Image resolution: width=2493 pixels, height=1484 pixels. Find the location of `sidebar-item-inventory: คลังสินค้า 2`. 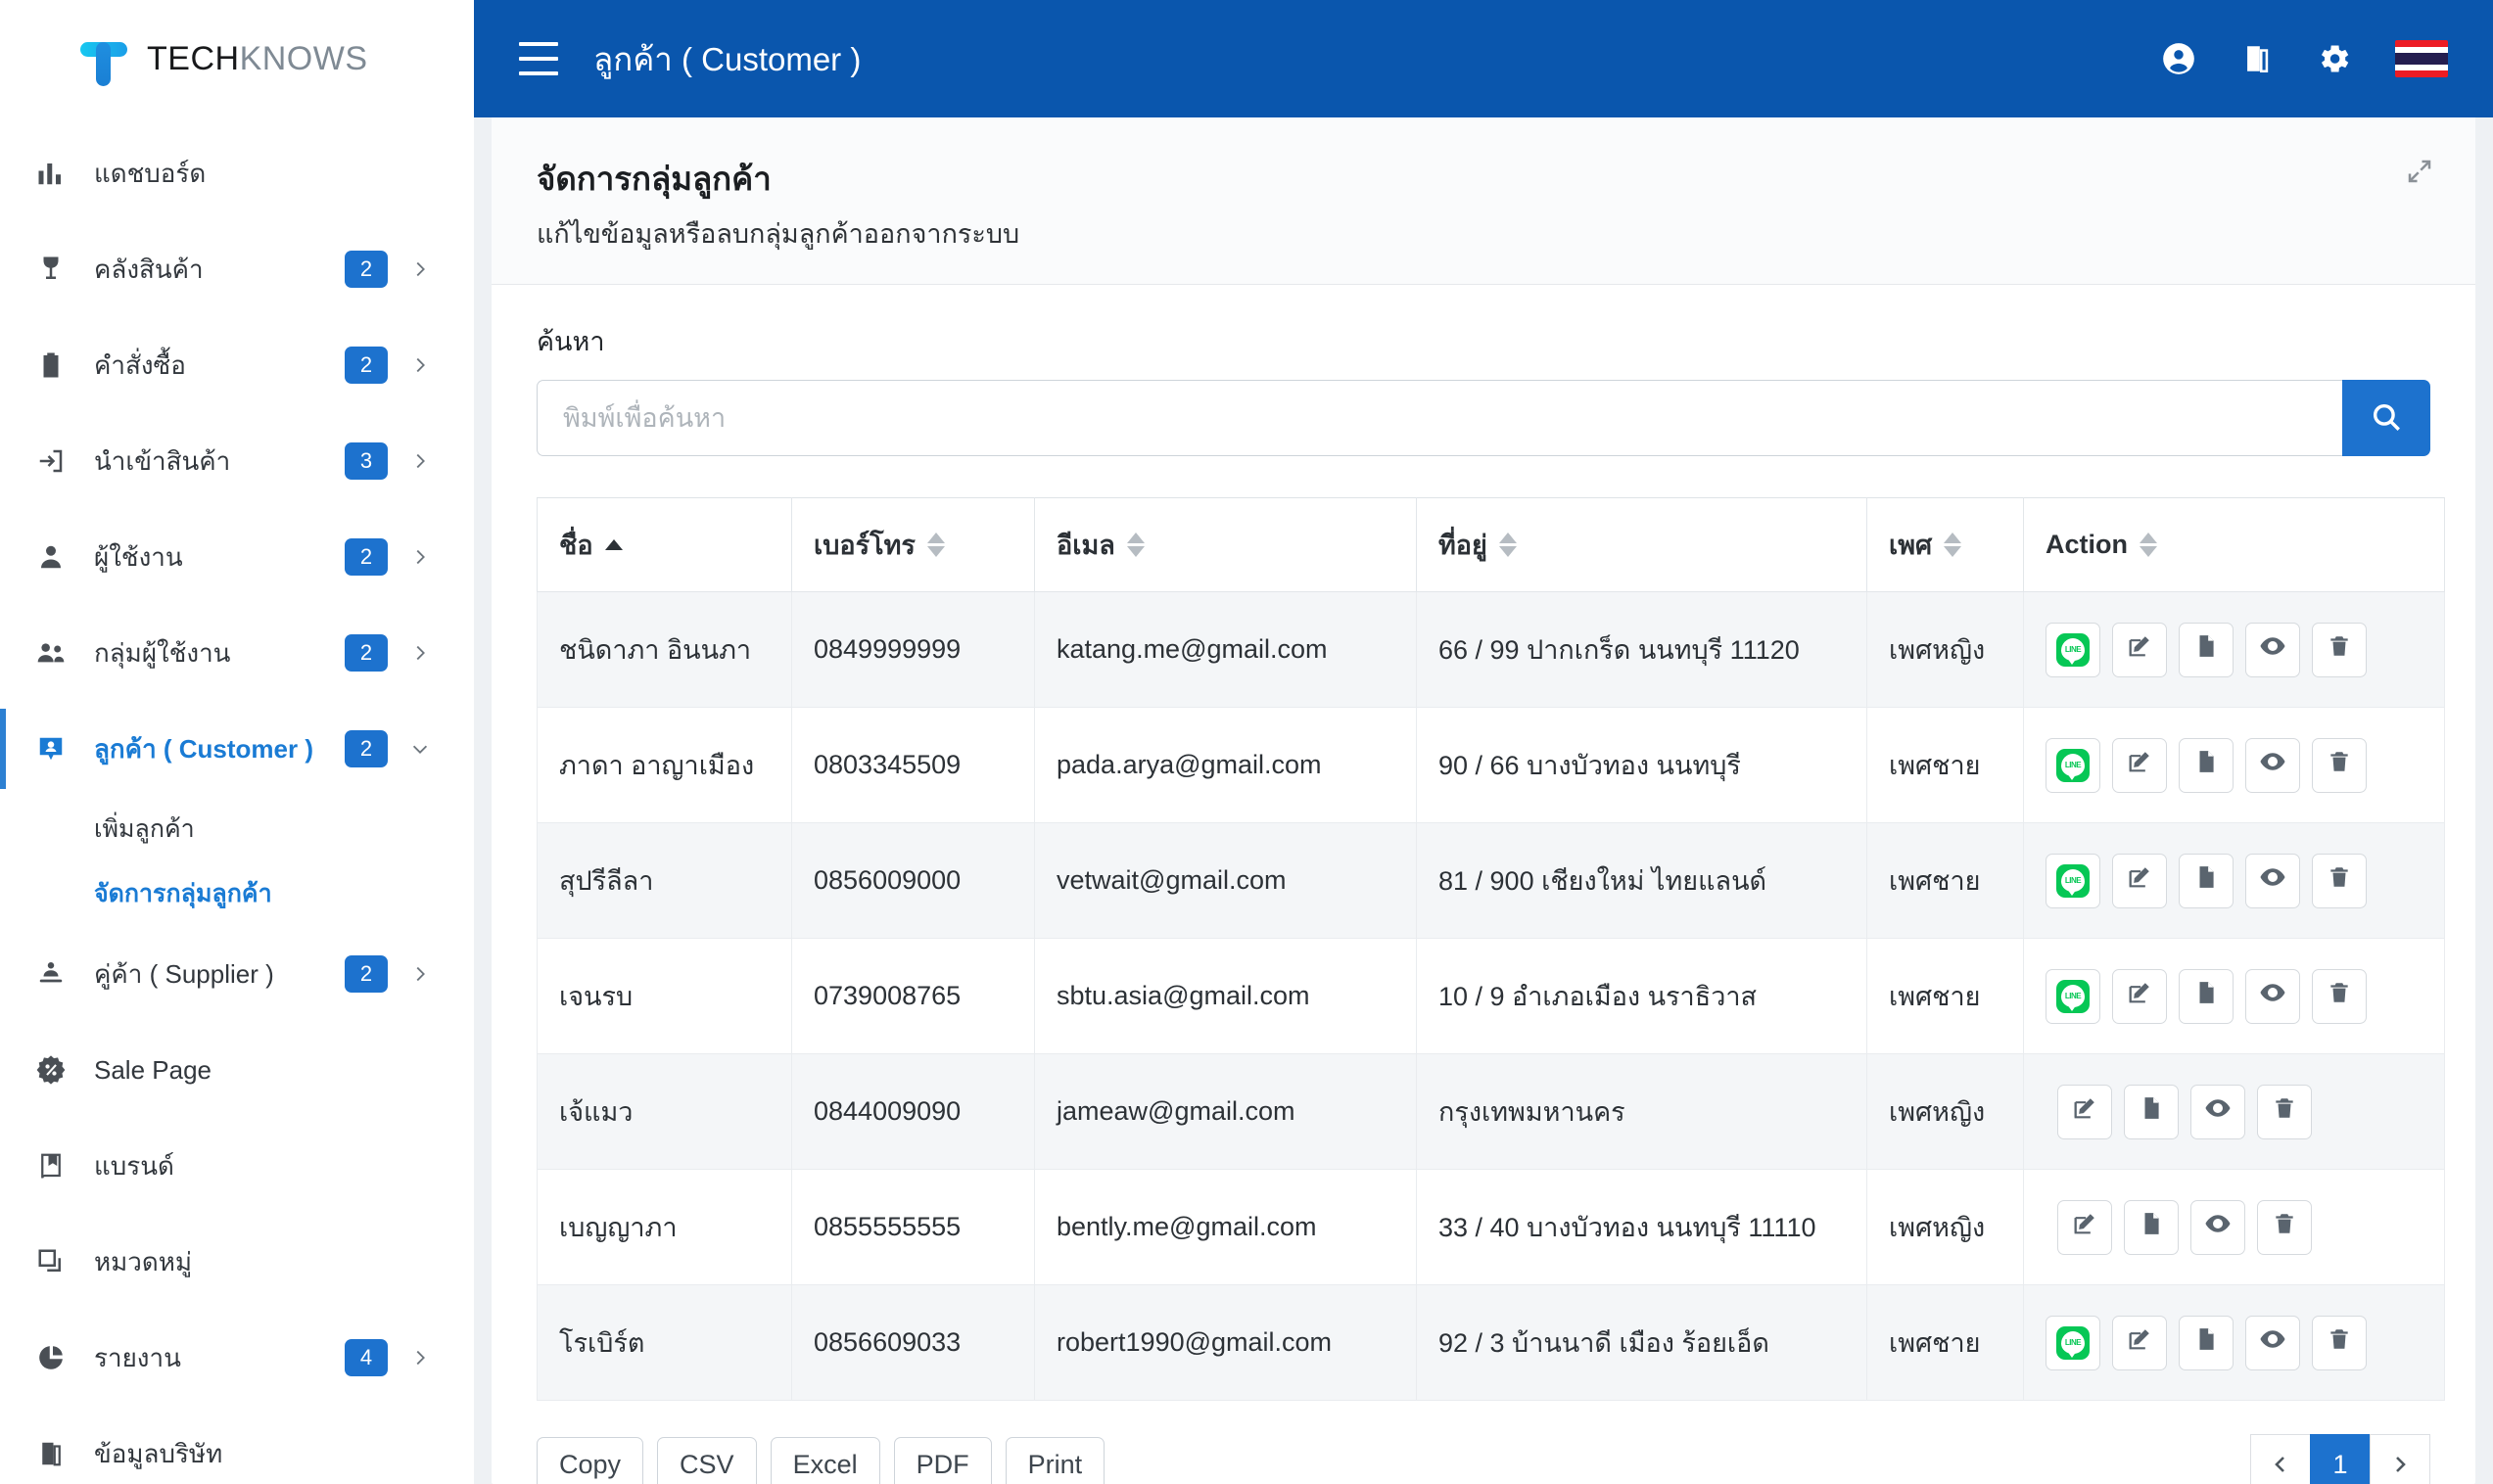

sidebar-item-inventory: คลังสินค้า 2 is located at coordinates (237, 269).